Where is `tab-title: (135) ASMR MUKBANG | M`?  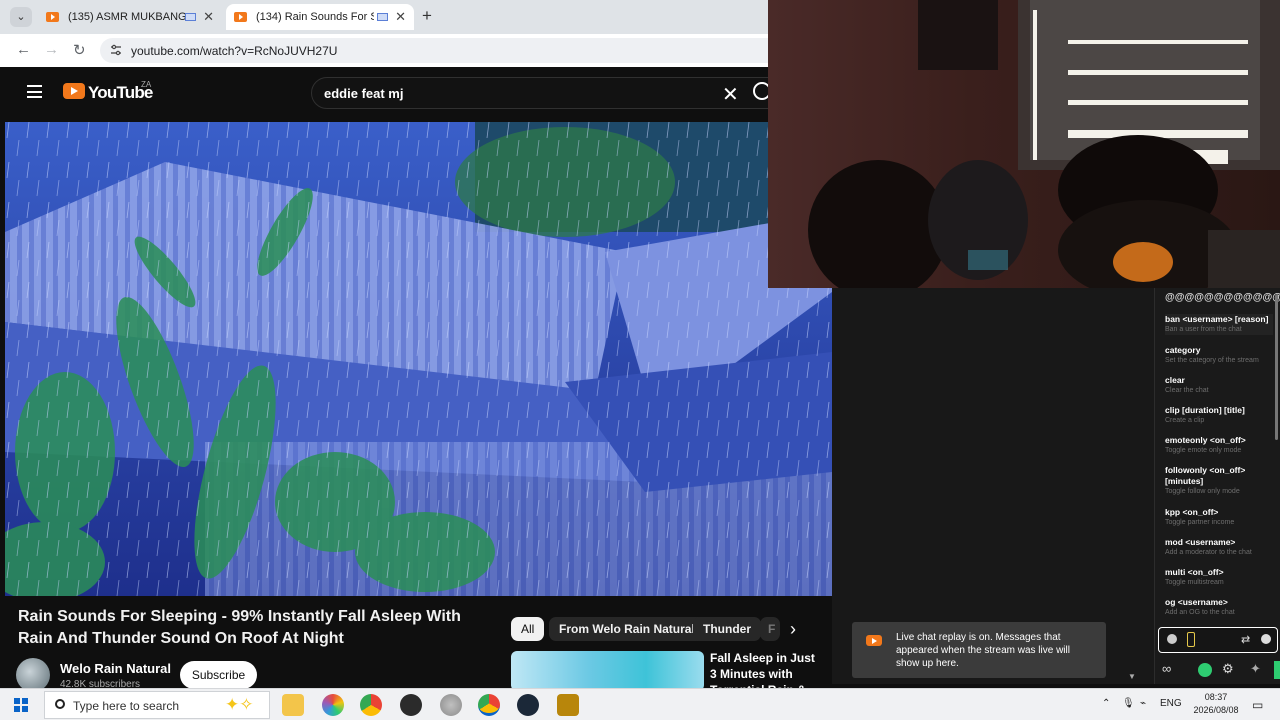 tab-title: (135) ASMR MUKBANG | M is located at coordinates (127, 17).